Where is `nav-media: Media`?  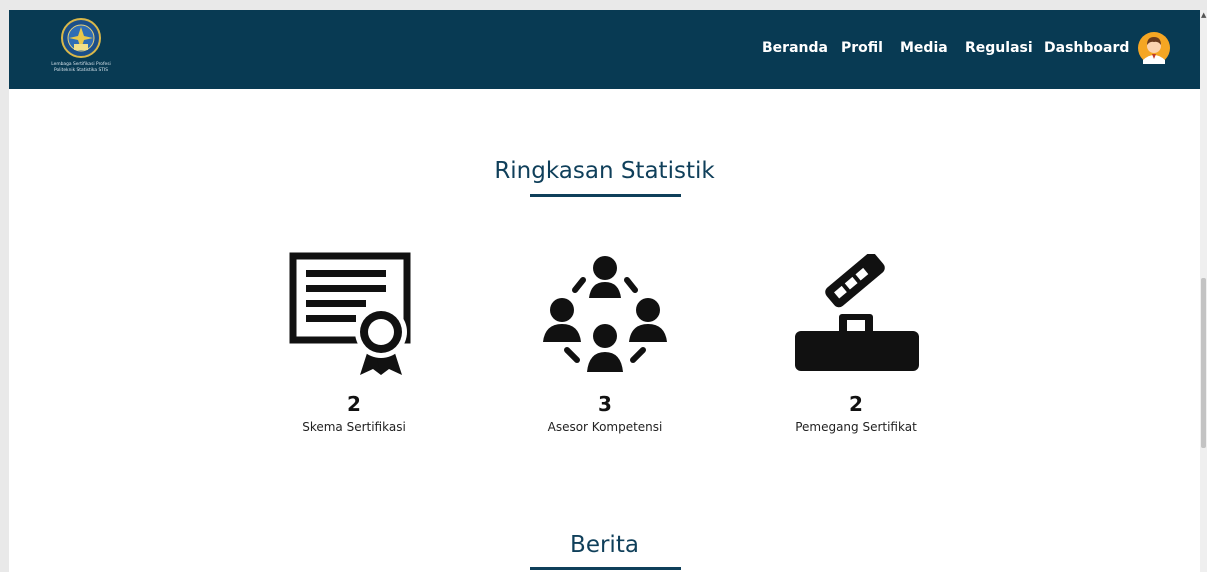
nav-media: Media is located at coordinates (924, 48).